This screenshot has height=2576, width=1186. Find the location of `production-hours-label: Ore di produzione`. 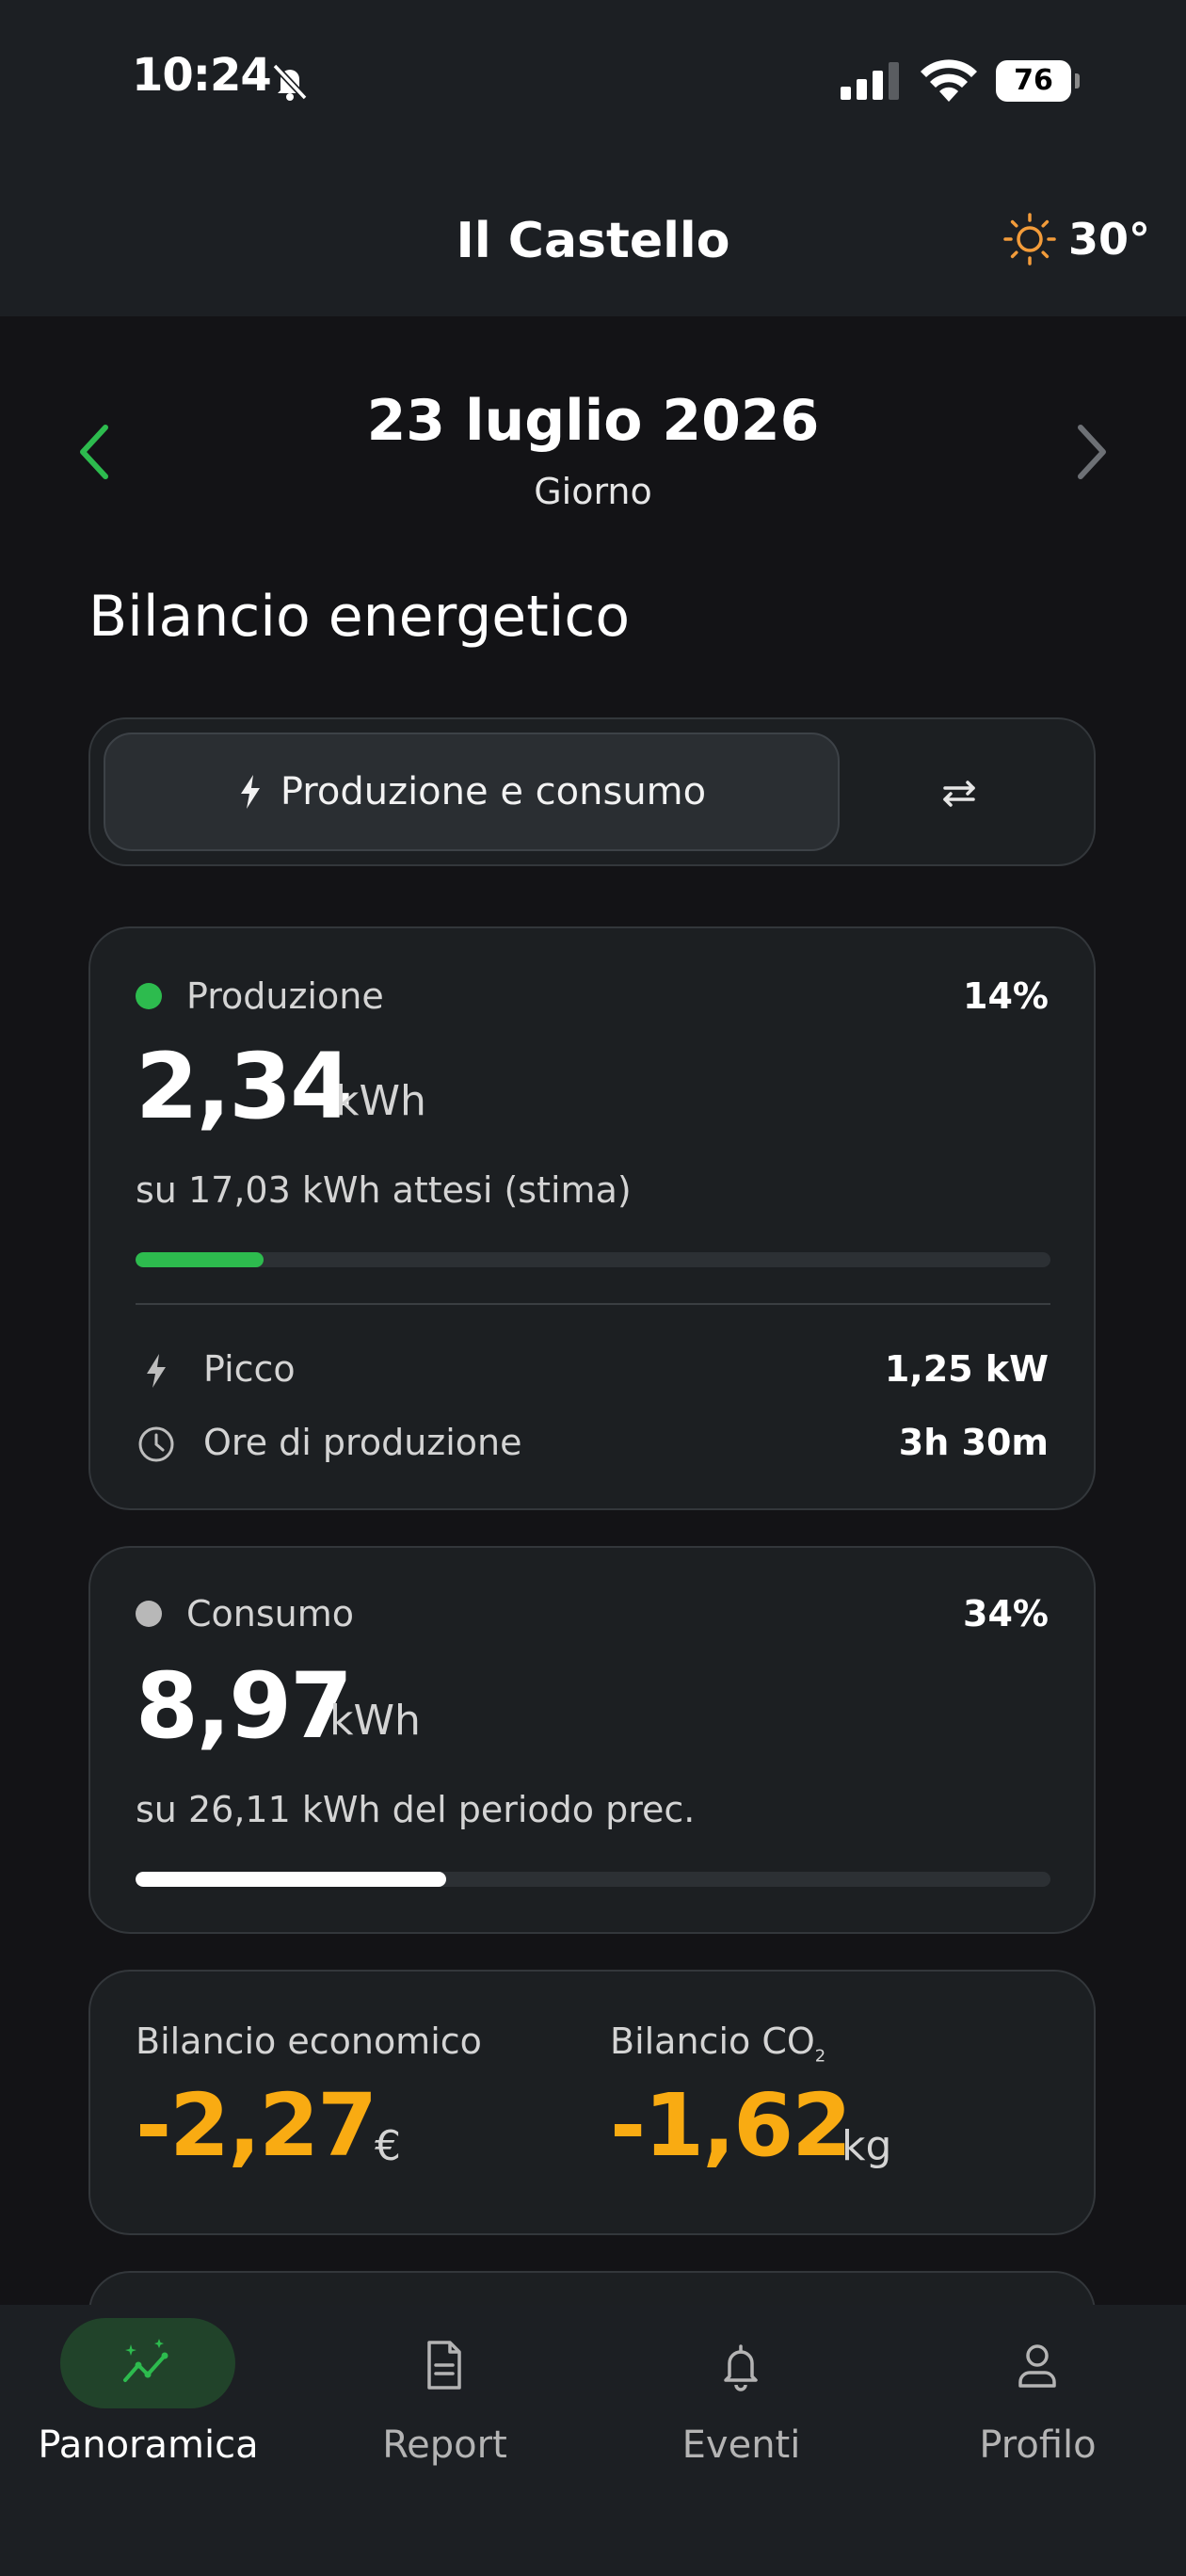

production-hours-label: Ore di produzione is located at coordinates (362, 1442).